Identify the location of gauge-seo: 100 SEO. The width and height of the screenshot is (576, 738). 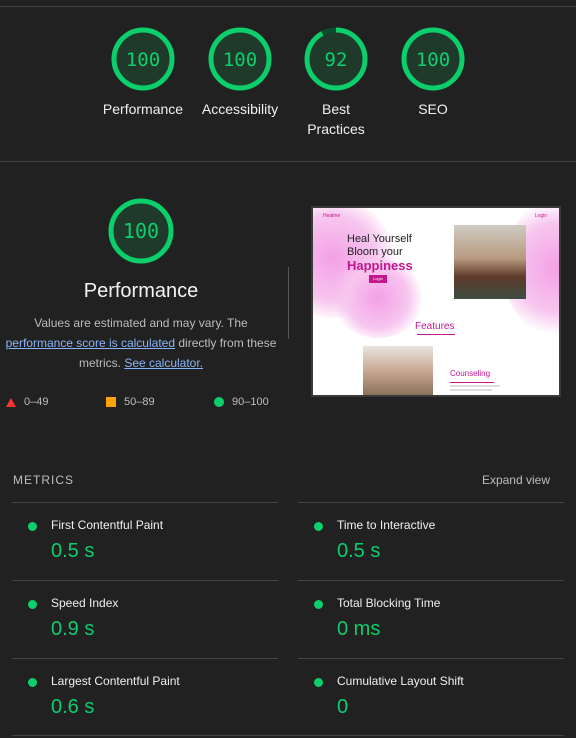
(433, 72).